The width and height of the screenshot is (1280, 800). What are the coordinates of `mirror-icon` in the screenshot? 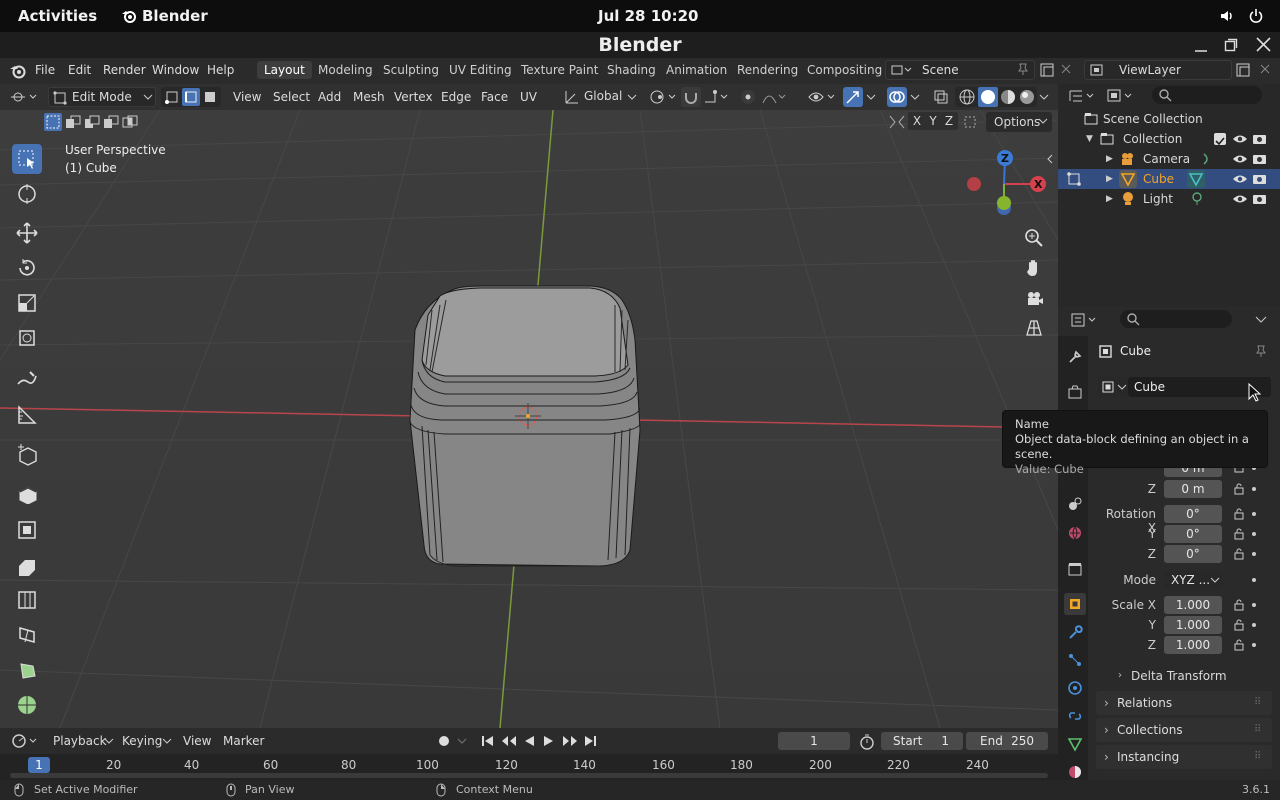 It's located at (897, 124).